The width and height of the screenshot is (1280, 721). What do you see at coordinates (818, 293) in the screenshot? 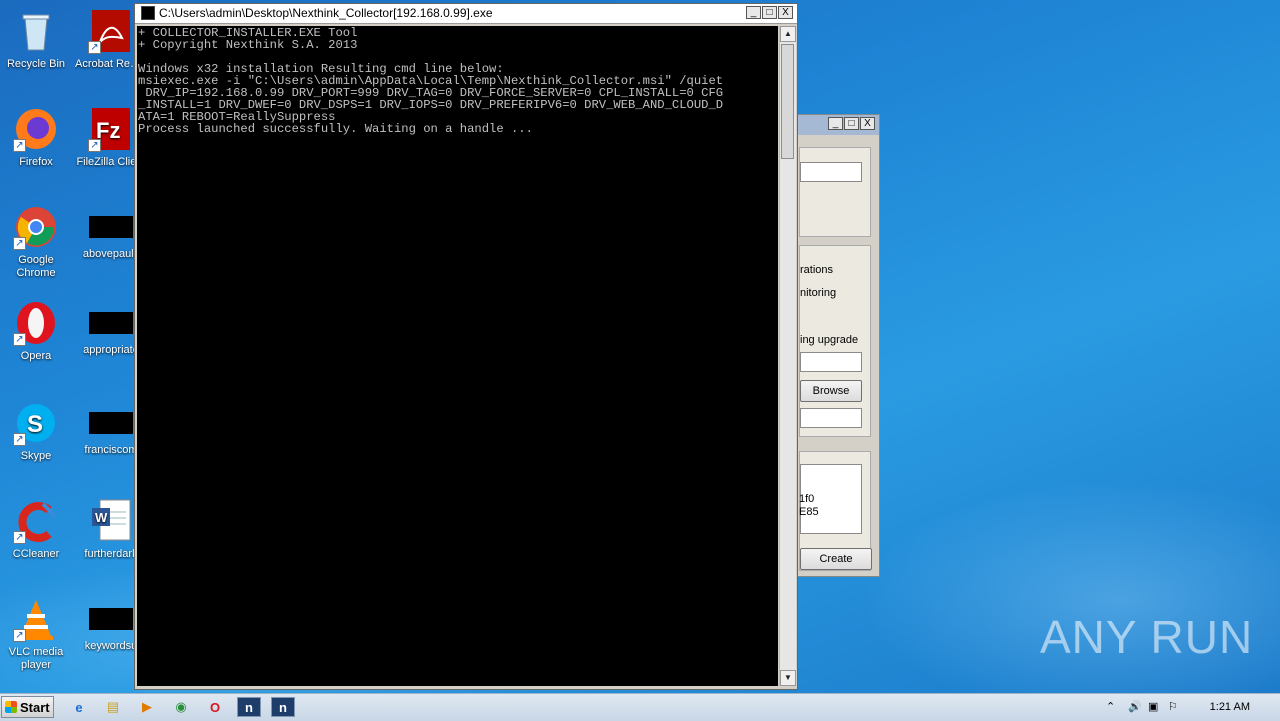
I see `option-label: nitoring` at bounding box center [818, 293].